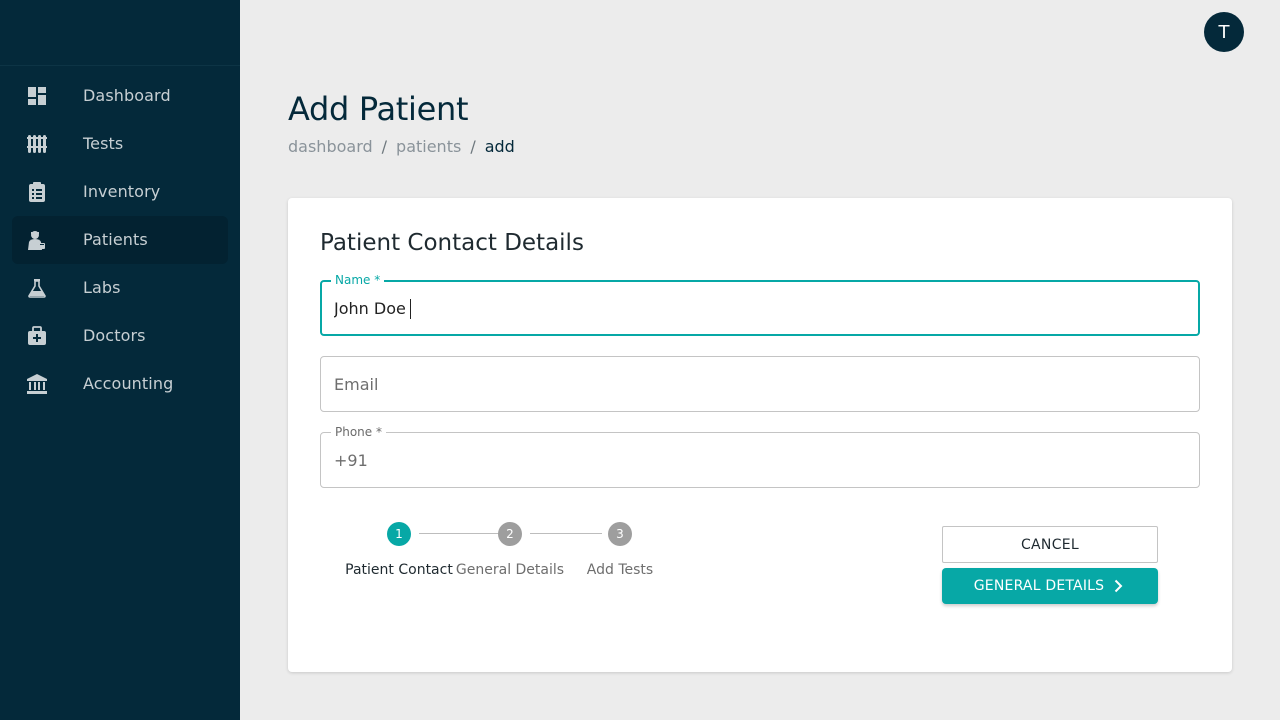 This screenshot has width=1280, height=720. Describe the element at coordinates (330, 146) in the screenshot. I see `breadcrumb-dashboard: dashboard` at that location.